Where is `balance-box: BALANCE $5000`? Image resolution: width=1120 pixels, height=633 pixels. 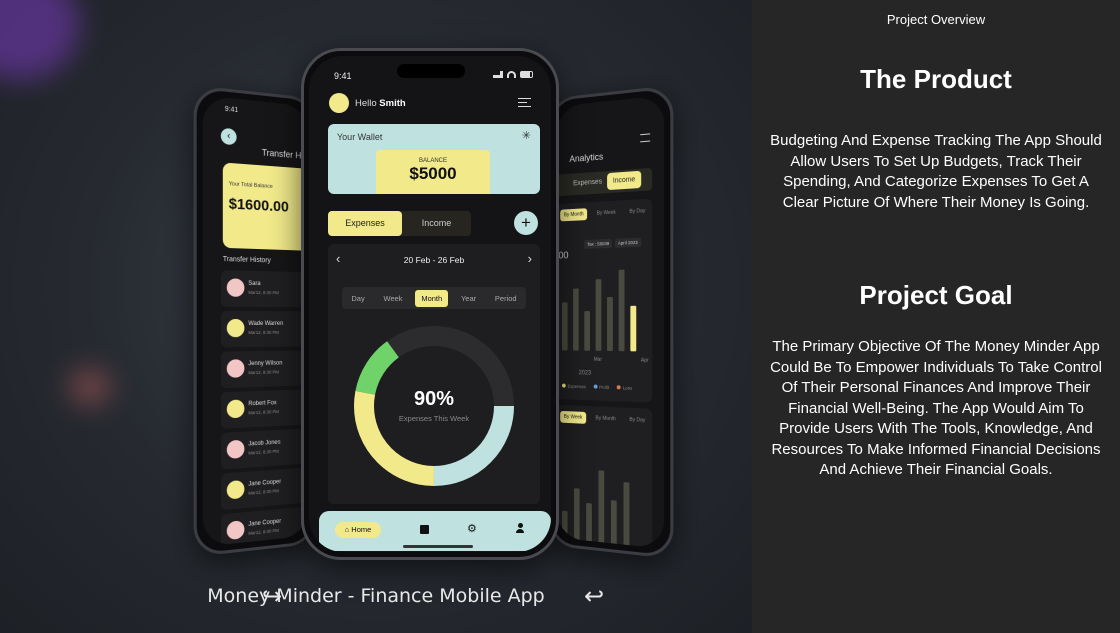
balance-box: BALANCE $5000 is located at coordinates (433, 172).